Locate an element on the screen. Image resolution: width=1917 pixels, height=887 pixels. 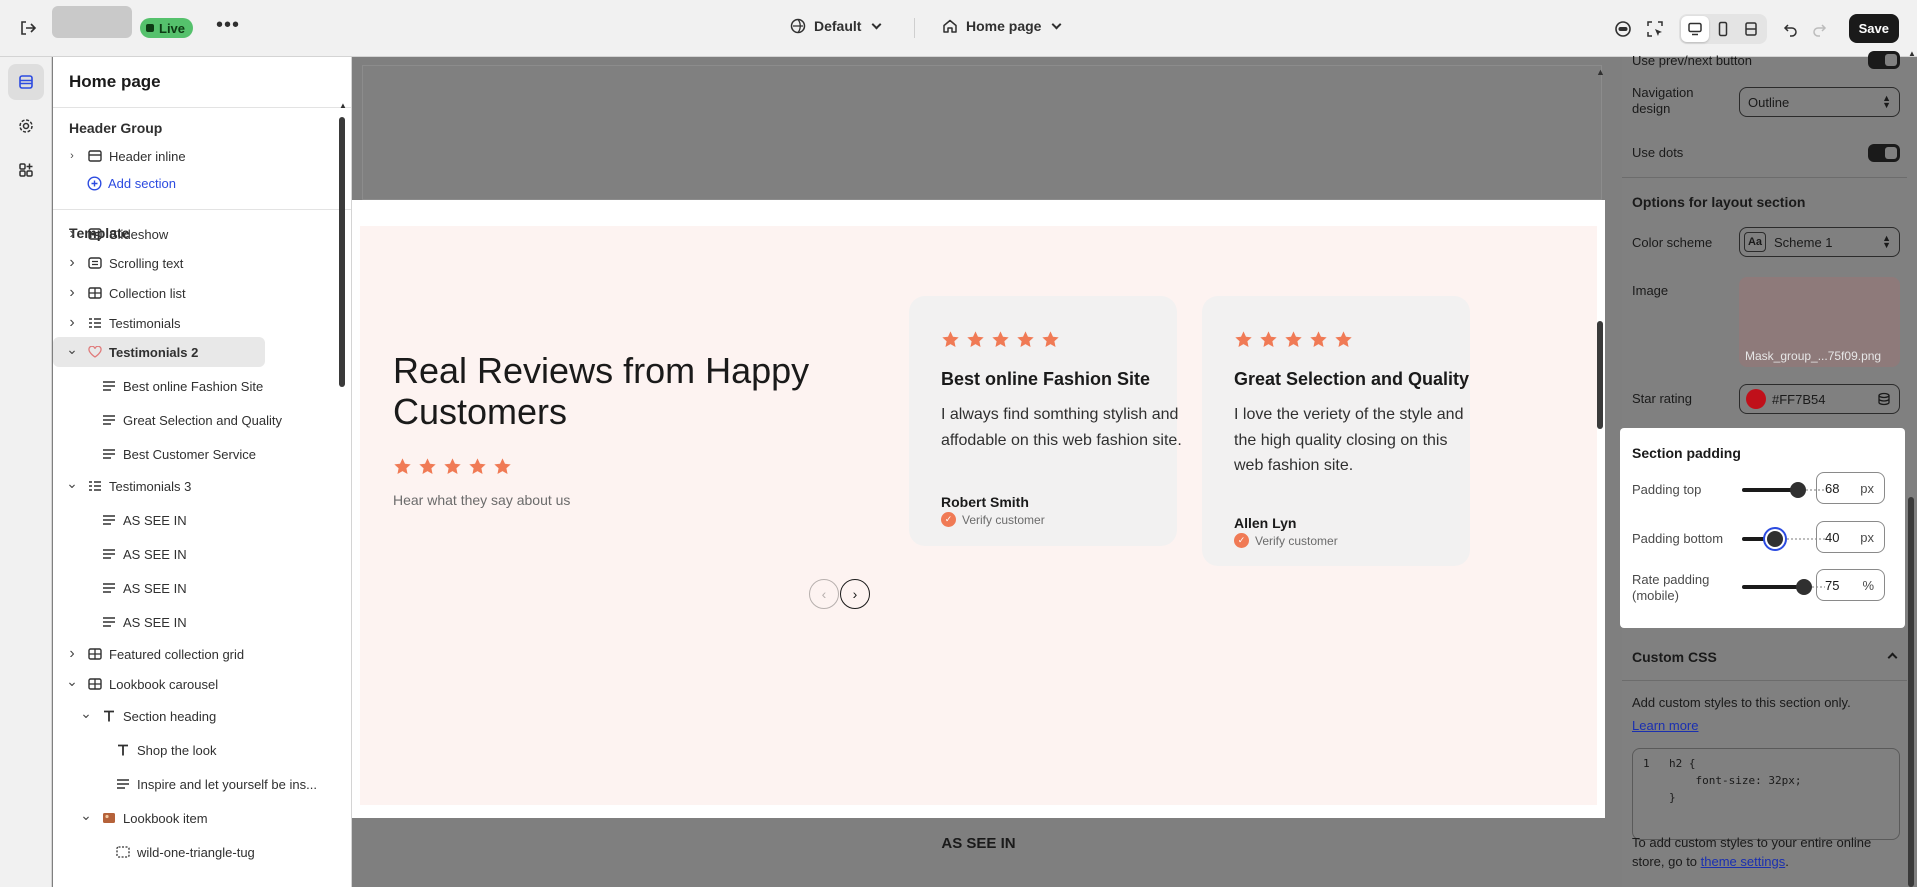
sidekick-icon is located at coordinates (1623, 29).